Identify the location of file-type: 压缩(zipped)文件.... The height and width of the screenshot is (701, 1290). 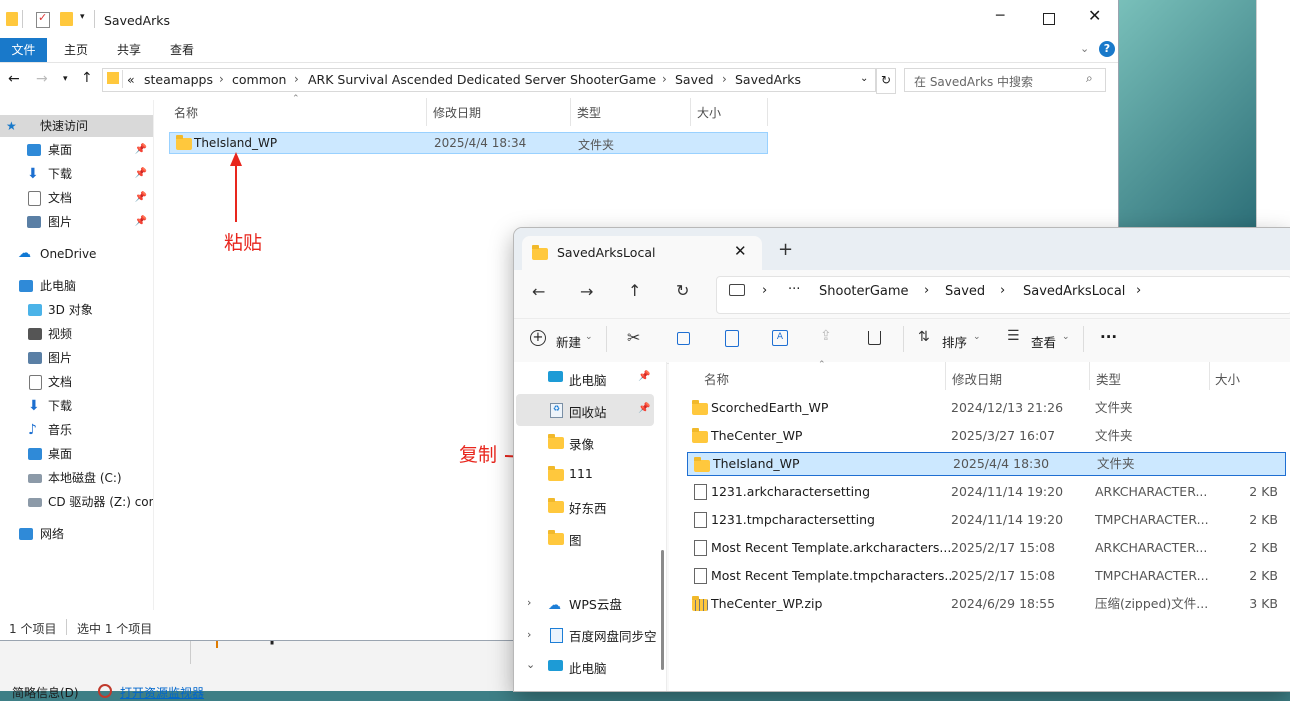
(1152, 603).